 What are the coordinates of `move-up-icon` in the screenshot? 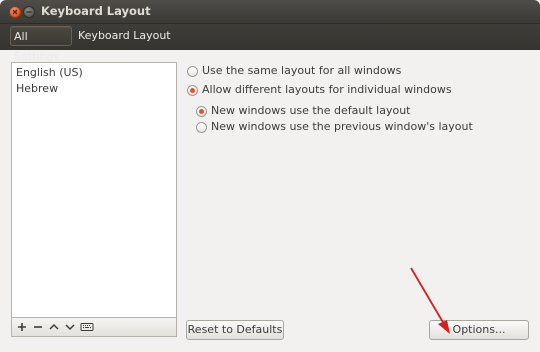 It's located at (54, 327).